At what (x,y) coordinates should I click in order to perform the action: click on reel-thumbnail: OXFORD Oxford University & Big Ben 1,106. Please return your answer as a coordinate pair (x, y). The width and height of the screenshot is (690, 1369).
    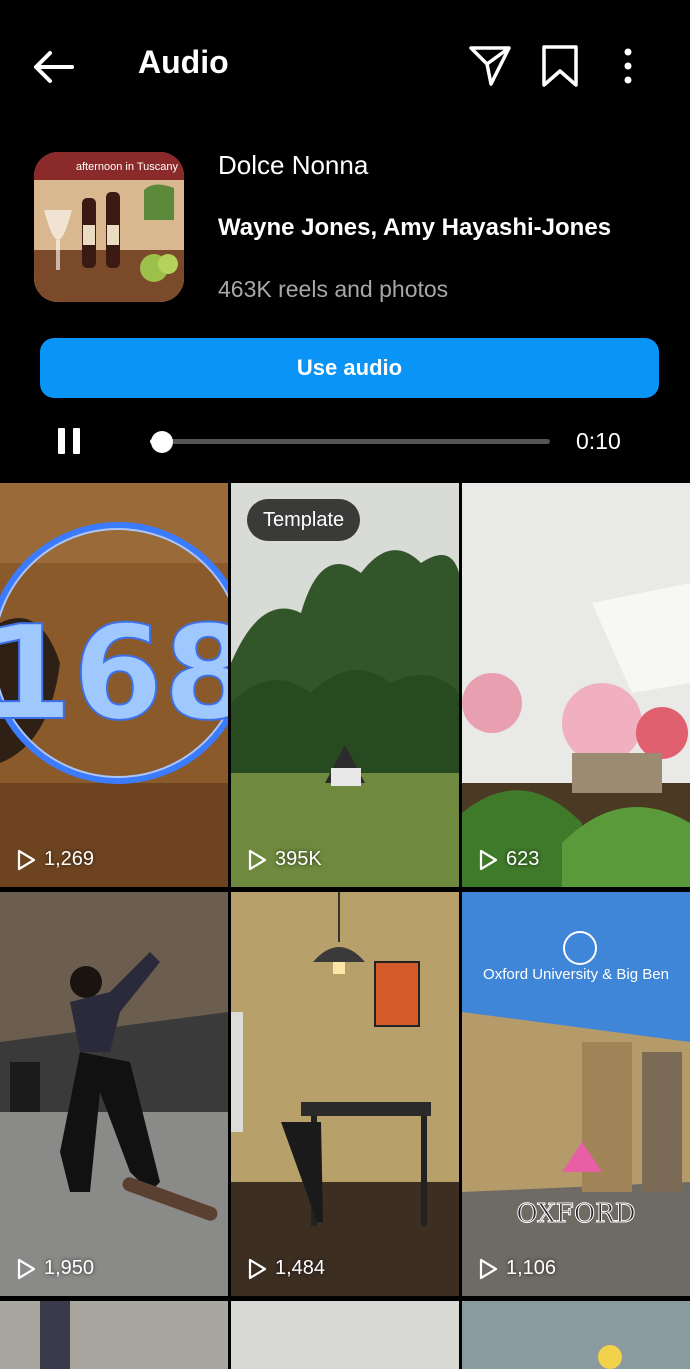
    Looking at the image, I should click on (576, 1094).